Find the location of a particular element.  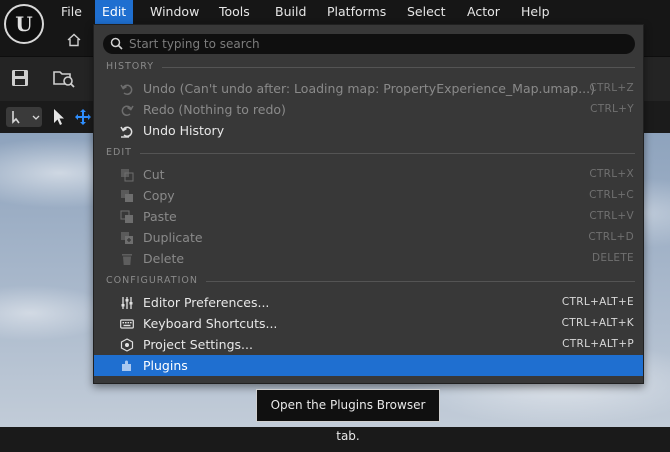

menu-file: File is located at coordinates (71, 12).